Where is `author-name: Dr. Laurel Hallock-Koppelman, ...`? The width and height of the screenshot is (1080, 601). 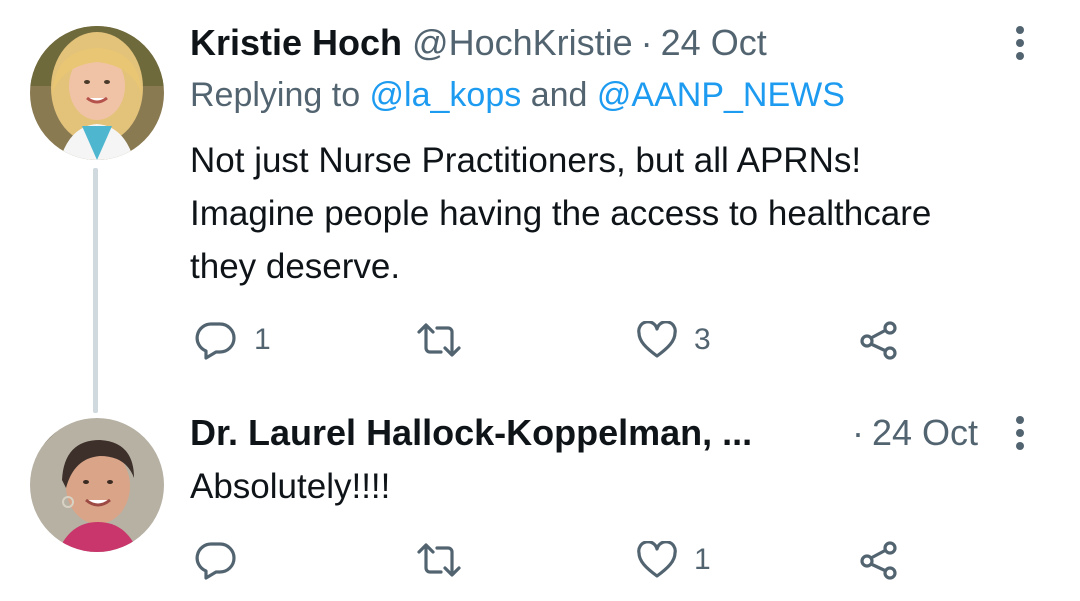 author-name: Dr. Laurel Hallock-Koppelman, ... is located at coordinates (471, 433).